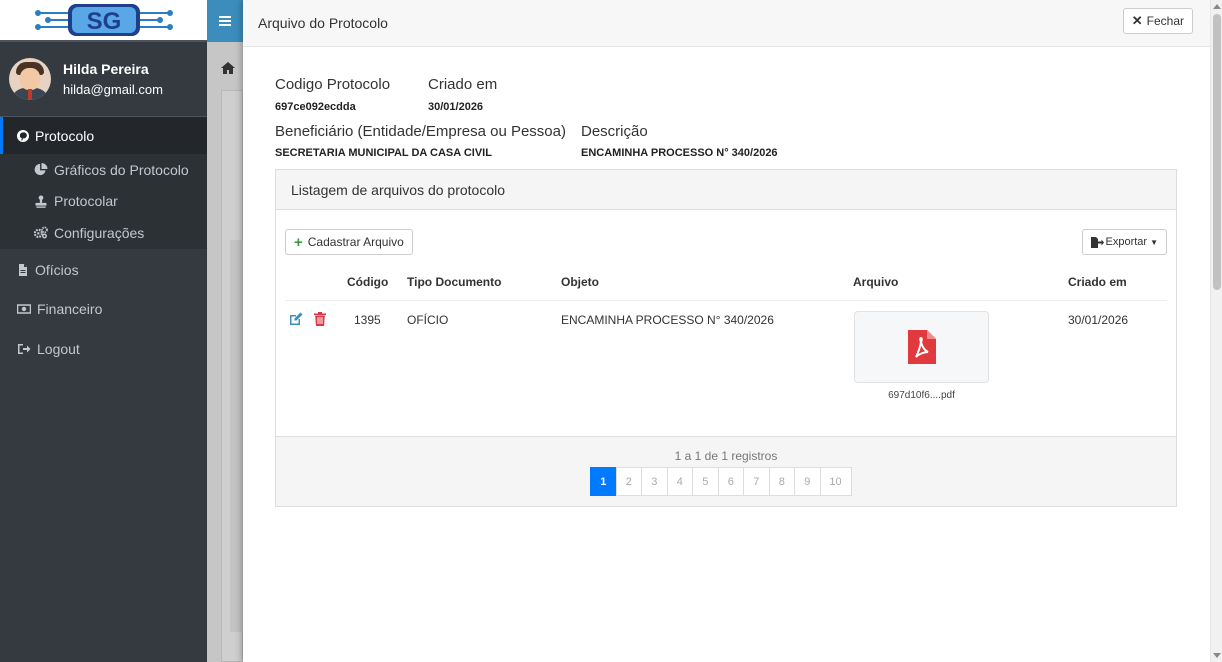 The width and height of the screenshot is (1222, 662). What do you see at coordinates (875, 282) in the screenshot?
I see `column-header-arquivo: Arquivo` at bounding box center [875, 282].